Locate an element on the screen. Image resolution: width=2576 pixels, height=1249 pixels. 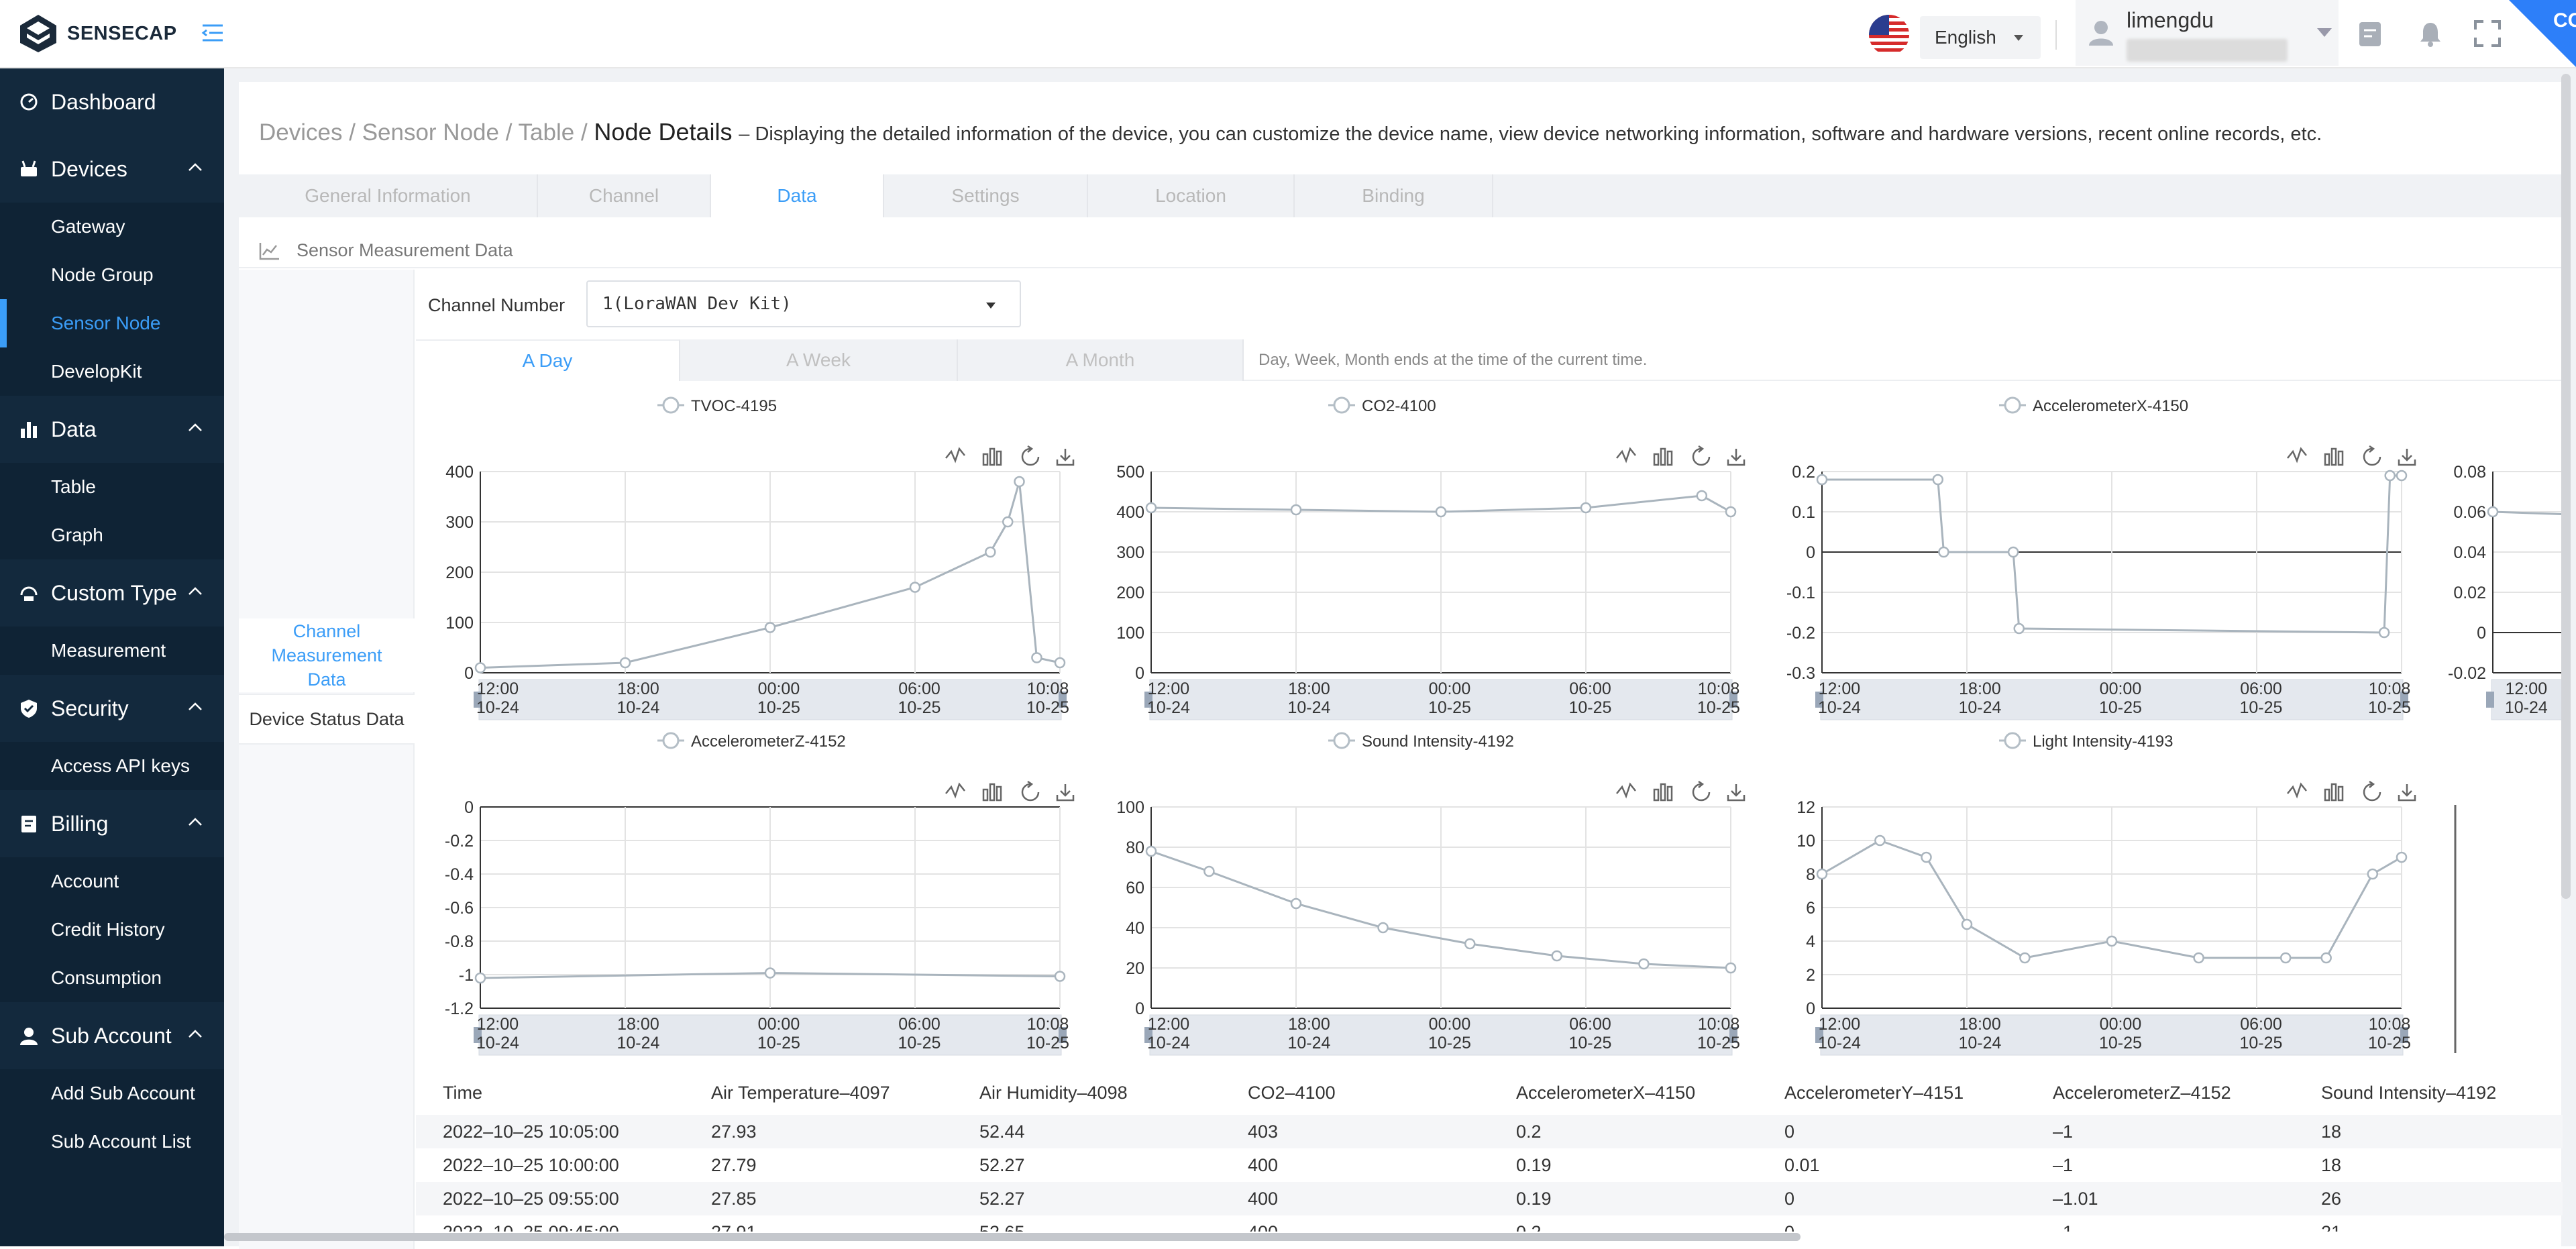
y-tick-label: 200 is located at coordinates (459, 572).